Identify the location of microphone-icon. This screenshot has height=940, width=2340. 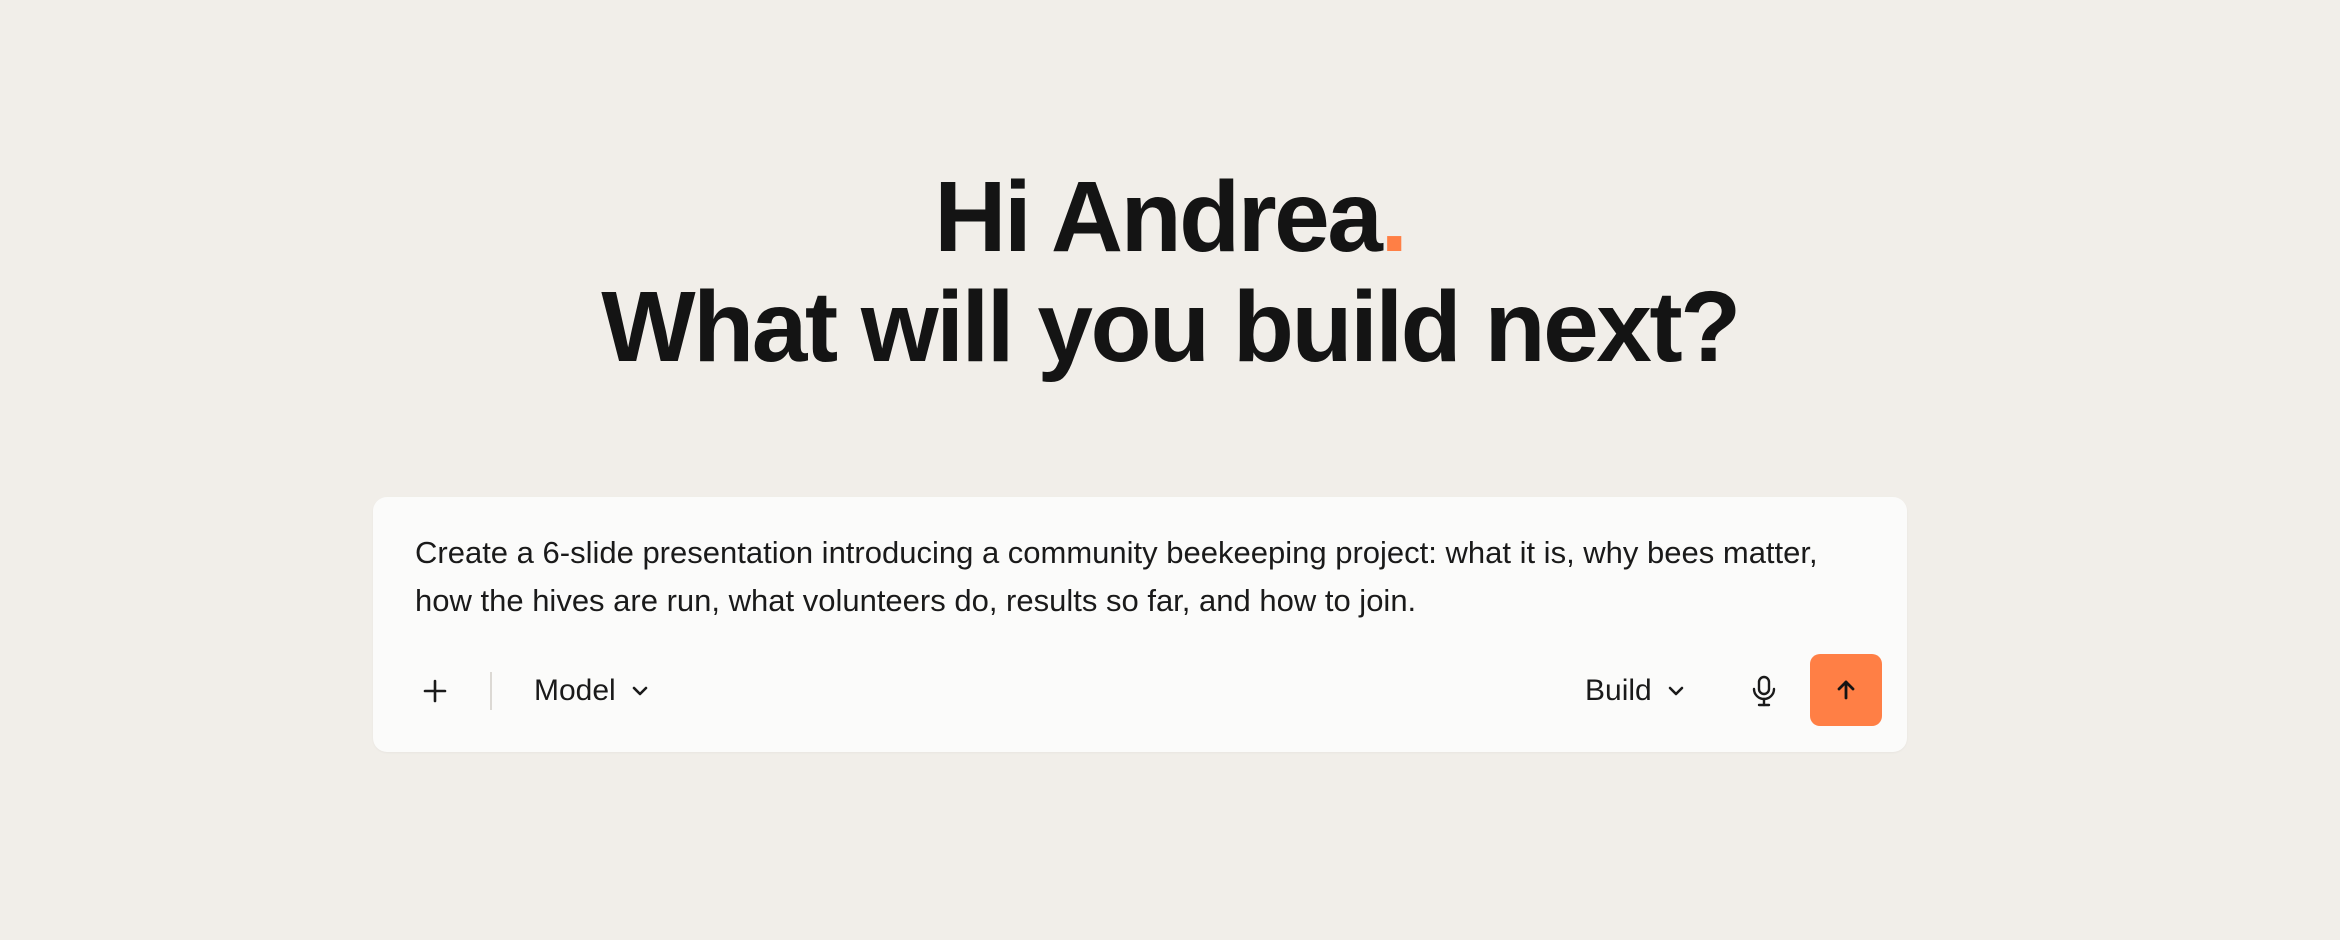
(1764, 691).